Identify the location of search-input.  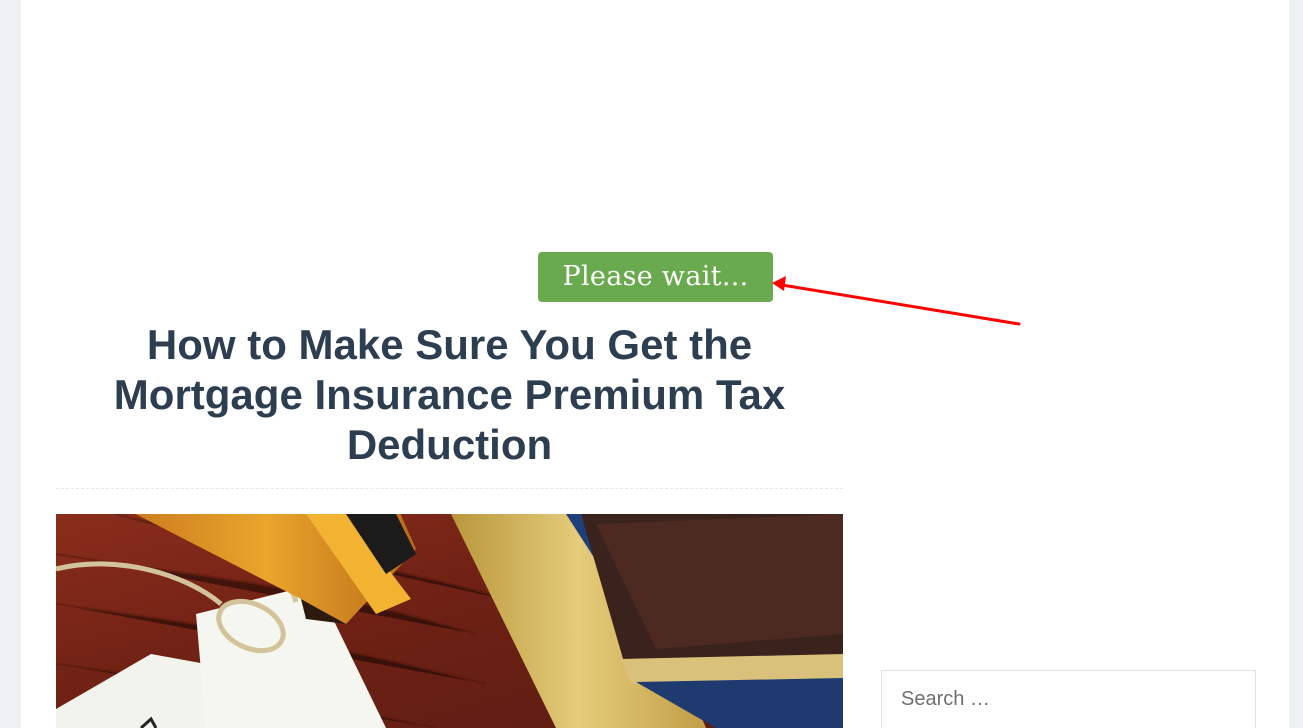
(1068, 699).